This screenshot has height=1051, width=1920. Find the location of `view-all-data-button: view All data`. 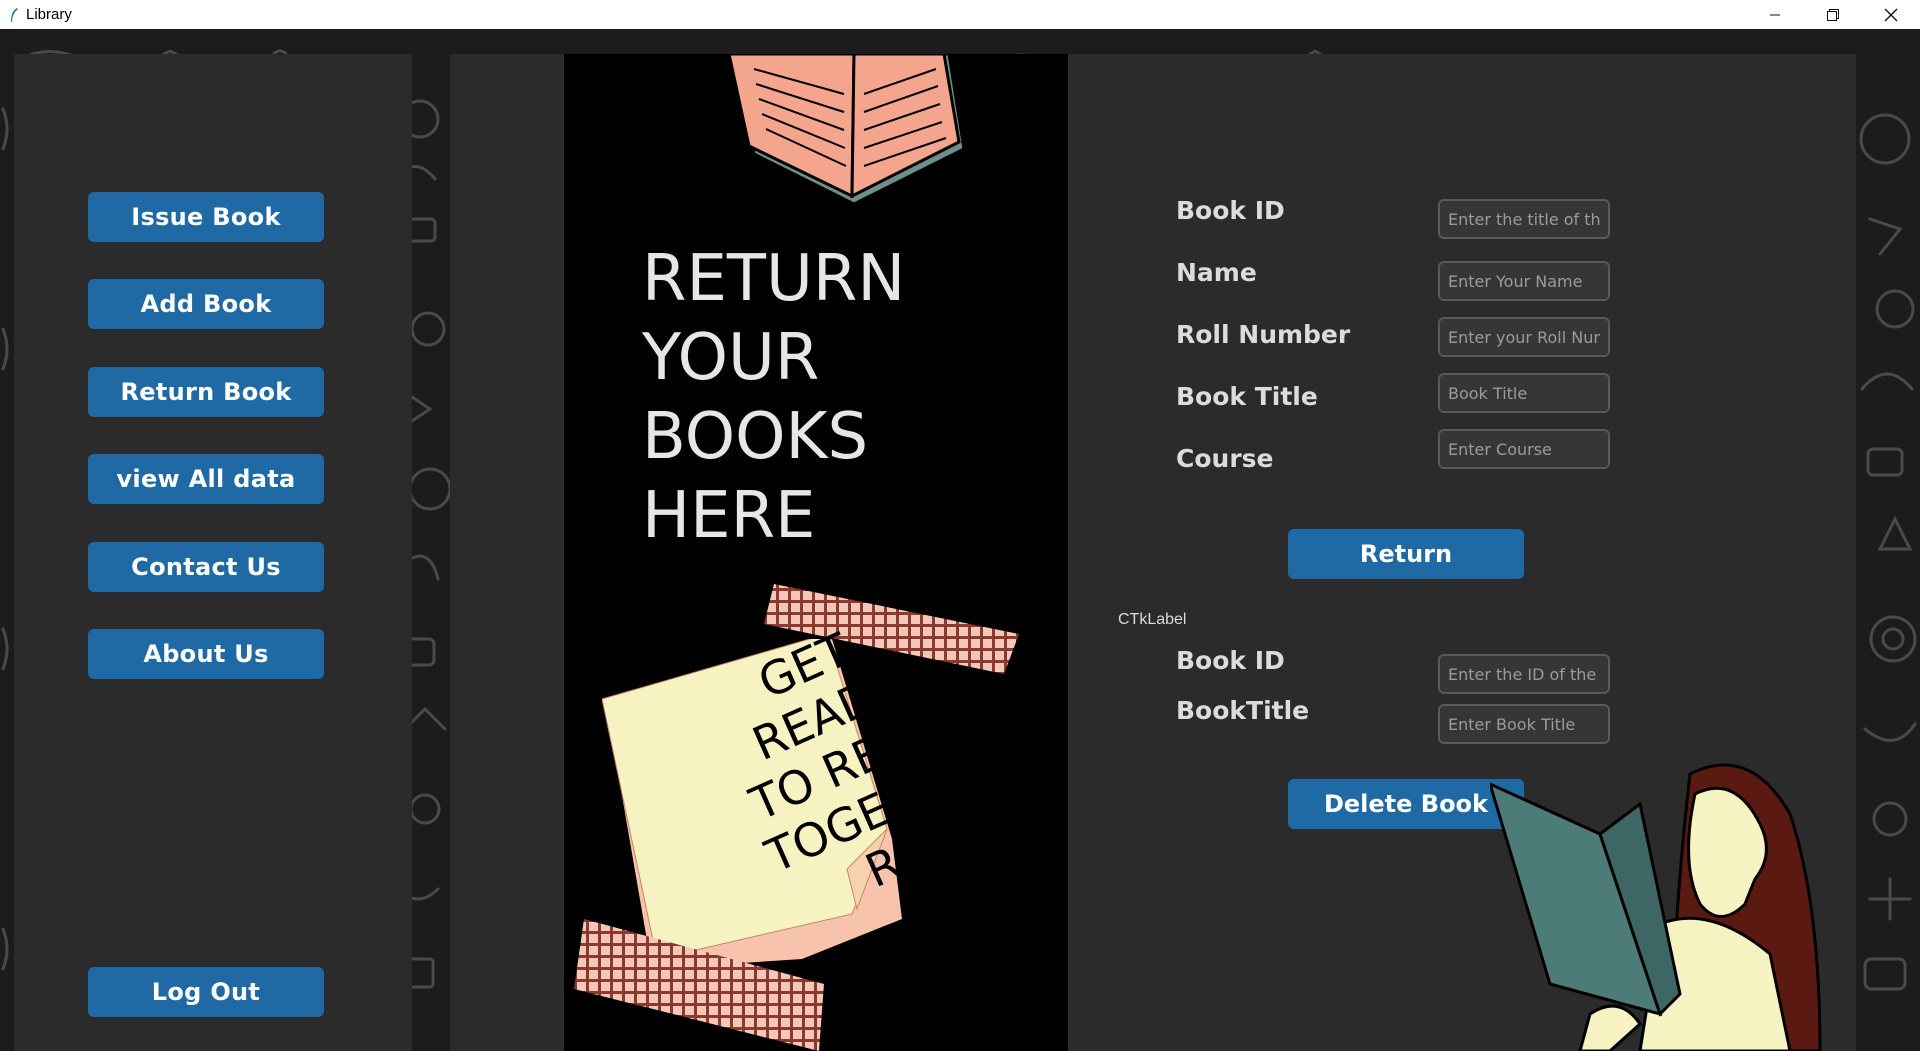

view-all-data-button: view All data is located at coordinates (206, 479).